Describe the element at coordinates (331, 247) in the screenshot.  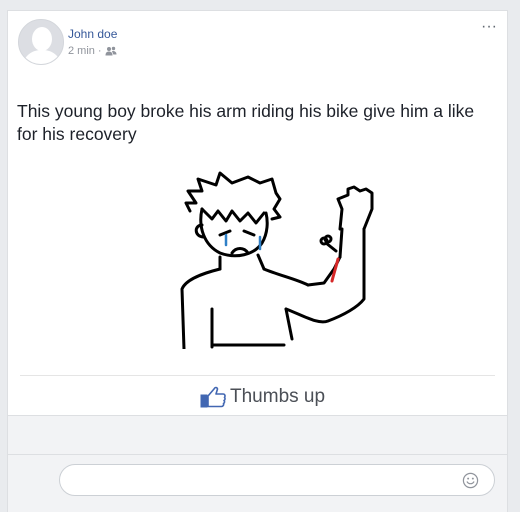
I see `bone` at that location.